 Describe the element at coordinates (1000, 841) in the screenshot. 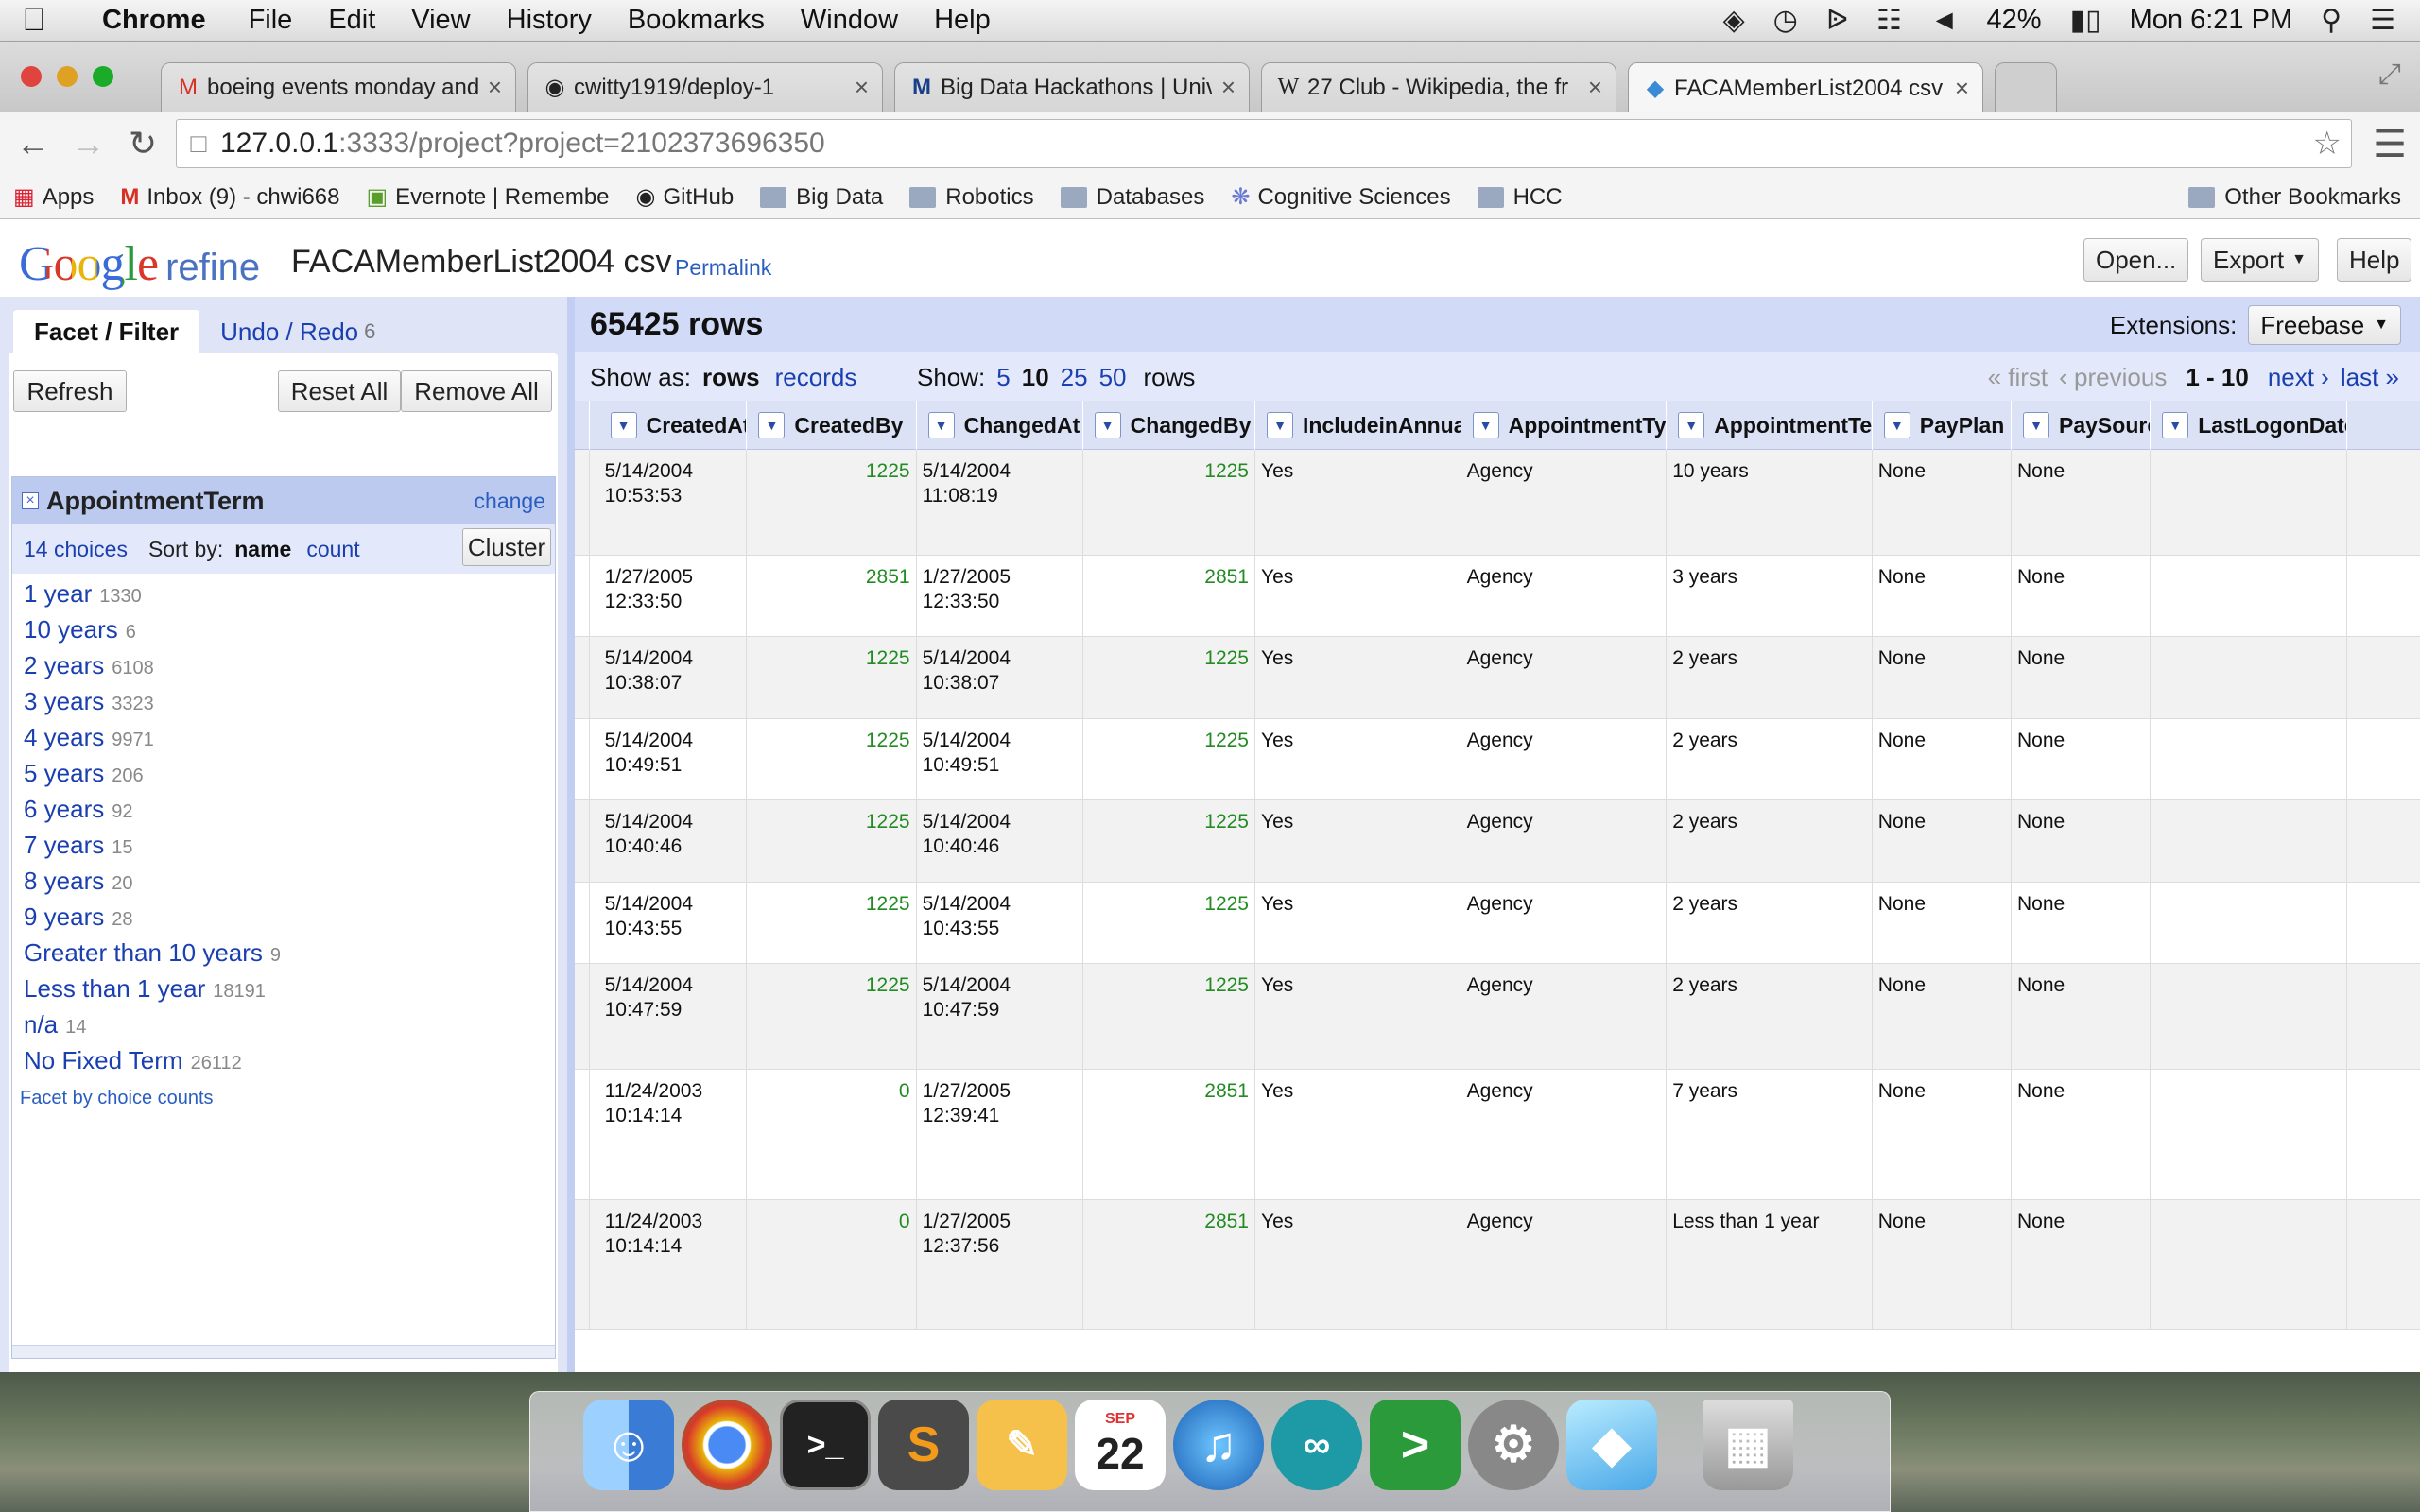

I see `table-cell-changedat: 5/14/2004 10:40:46` at that location.